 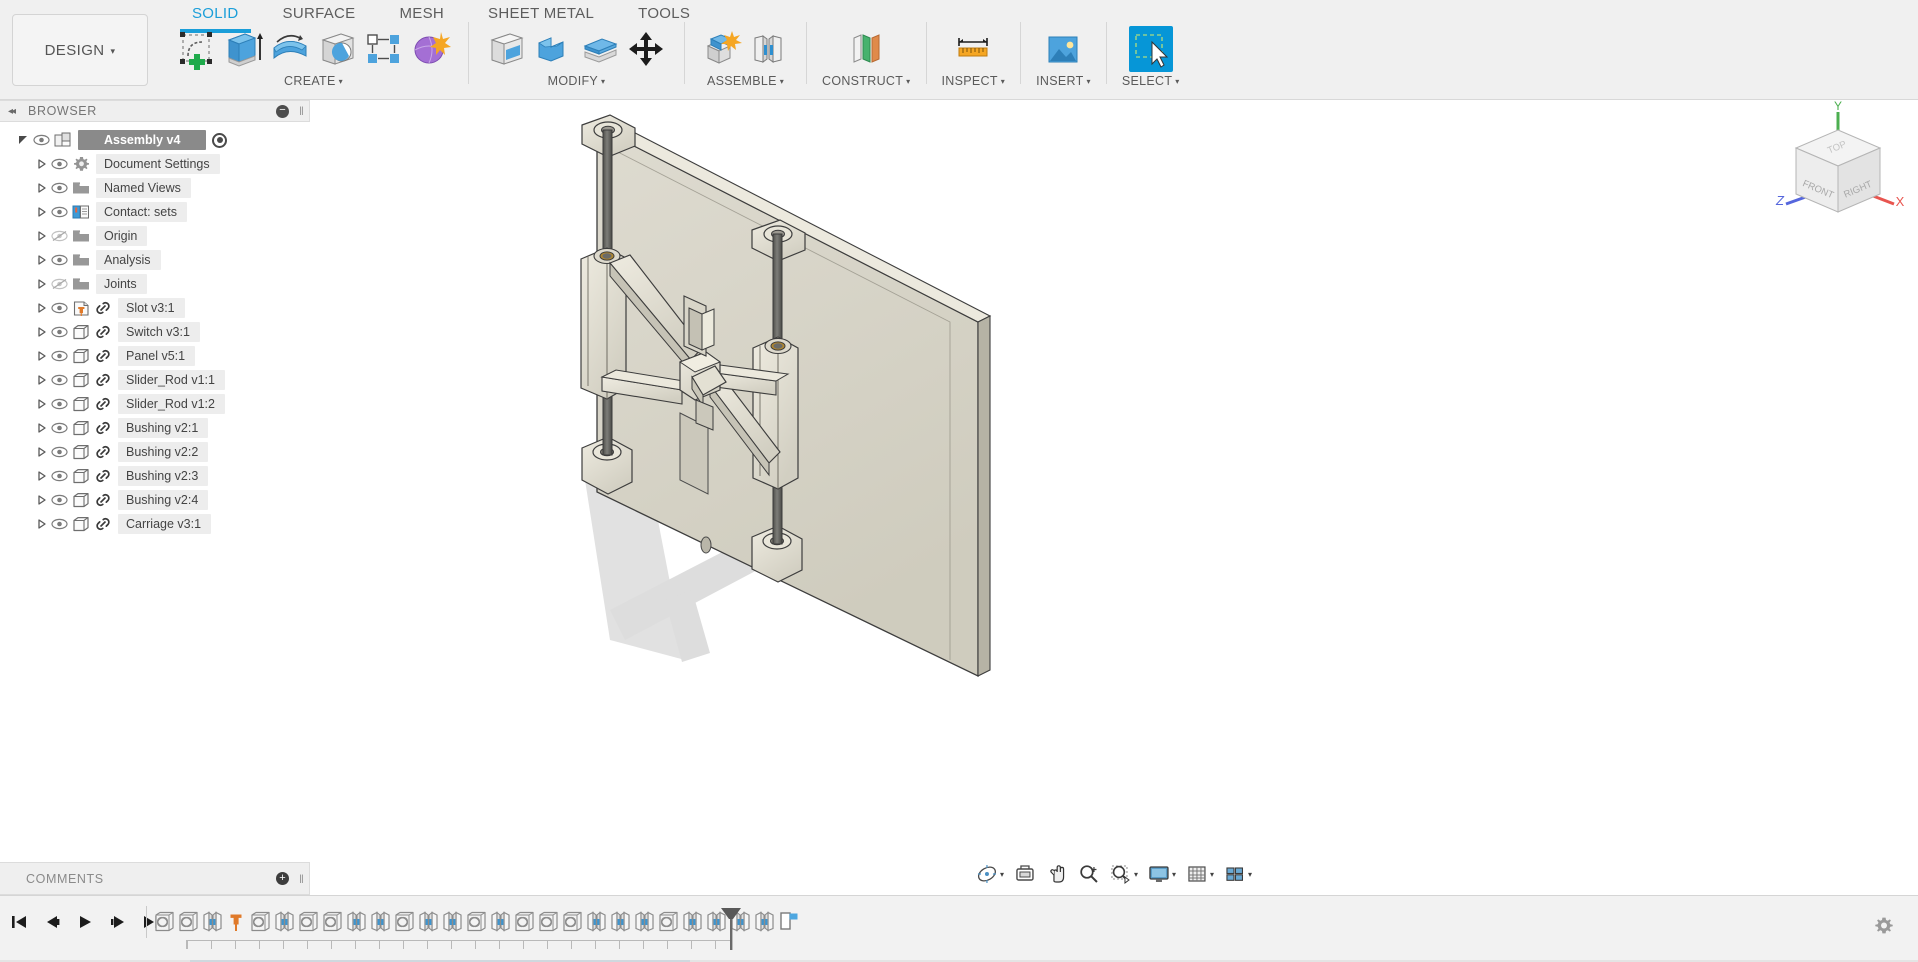 What do you see at coordinates (1200, 874) in the screenshot?
I see `grid-snaps-button: ▾` at bounding box center [1200, 874].